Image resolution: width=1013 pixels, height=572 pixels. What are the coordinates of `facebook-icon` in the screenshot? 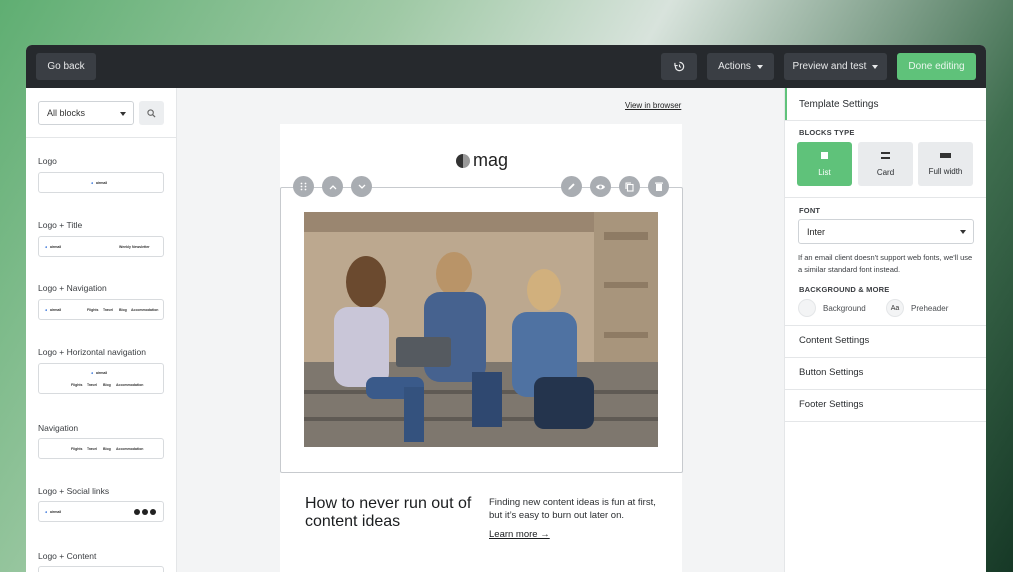 It's located at (137, 512).